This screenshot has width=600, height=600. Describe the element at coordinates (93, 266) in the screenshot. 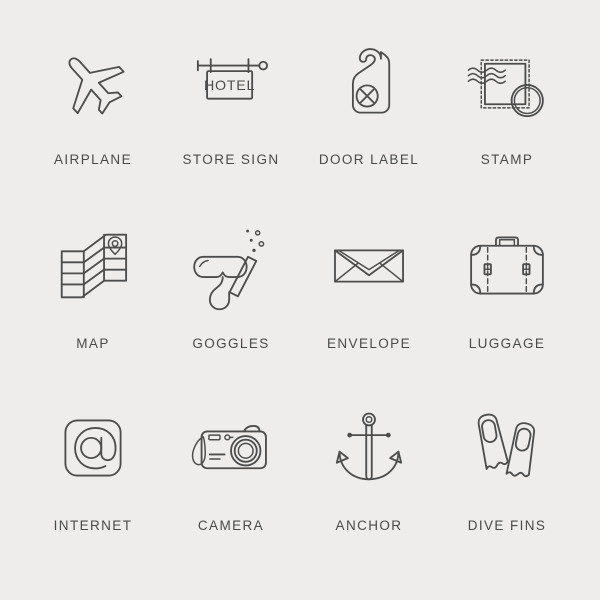

I see `map-icon` at that location.